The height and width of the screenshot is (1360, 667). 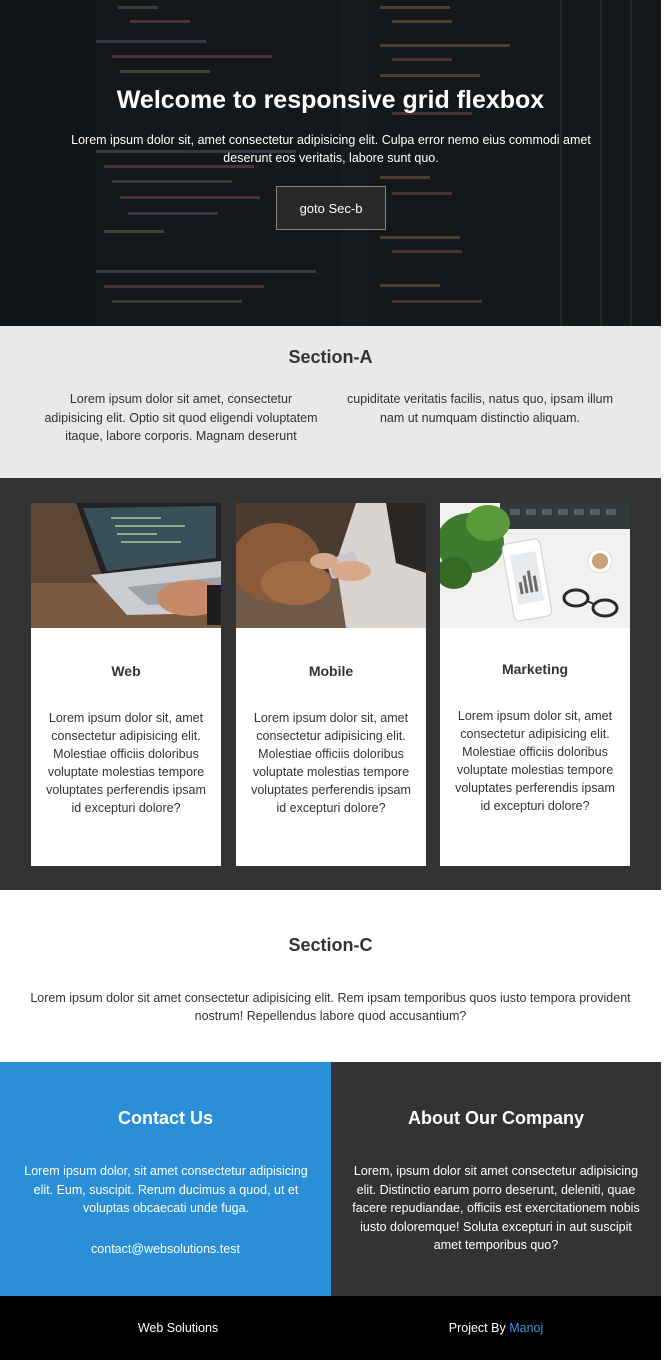 I want to click on contact-email-link: contact@websolutions.test, so click(x=165, y=1249).